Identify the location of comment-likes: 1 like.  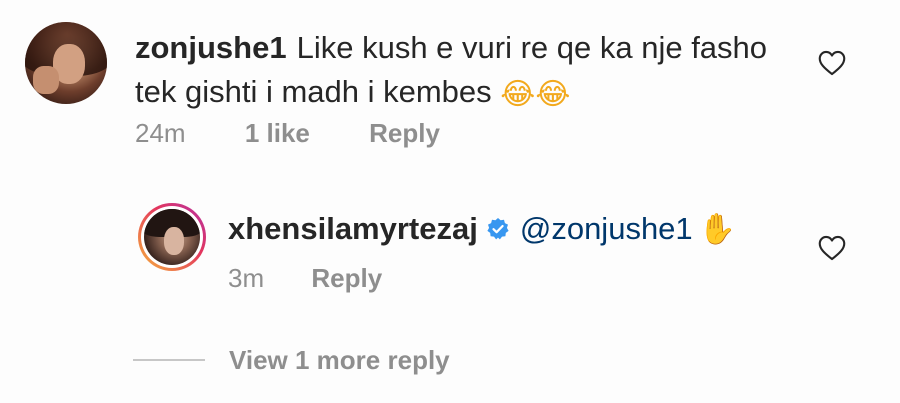
(277, 133).